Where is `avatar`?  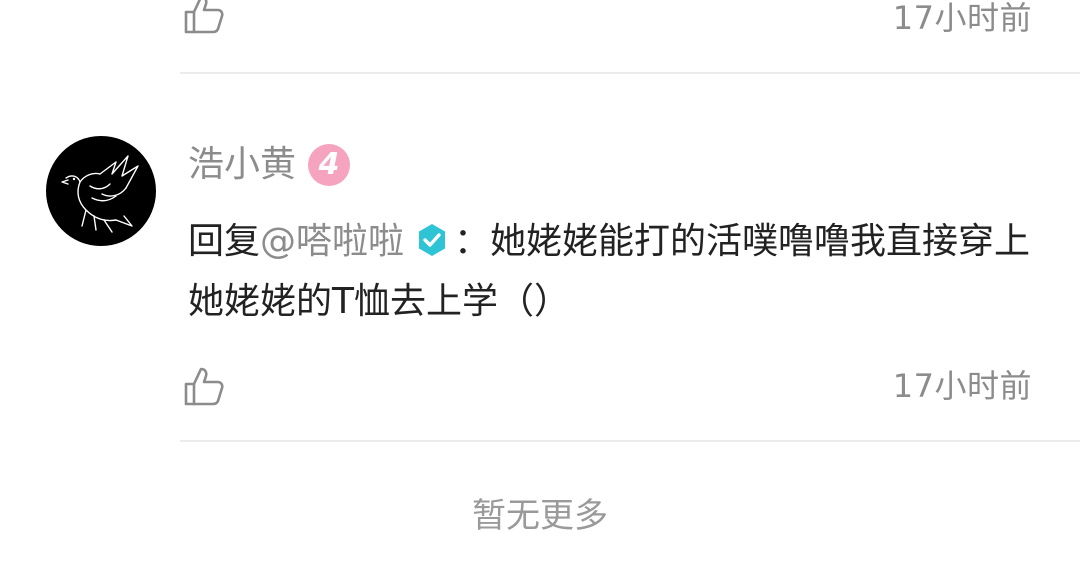 avatar is located at coordinates (101, 191).